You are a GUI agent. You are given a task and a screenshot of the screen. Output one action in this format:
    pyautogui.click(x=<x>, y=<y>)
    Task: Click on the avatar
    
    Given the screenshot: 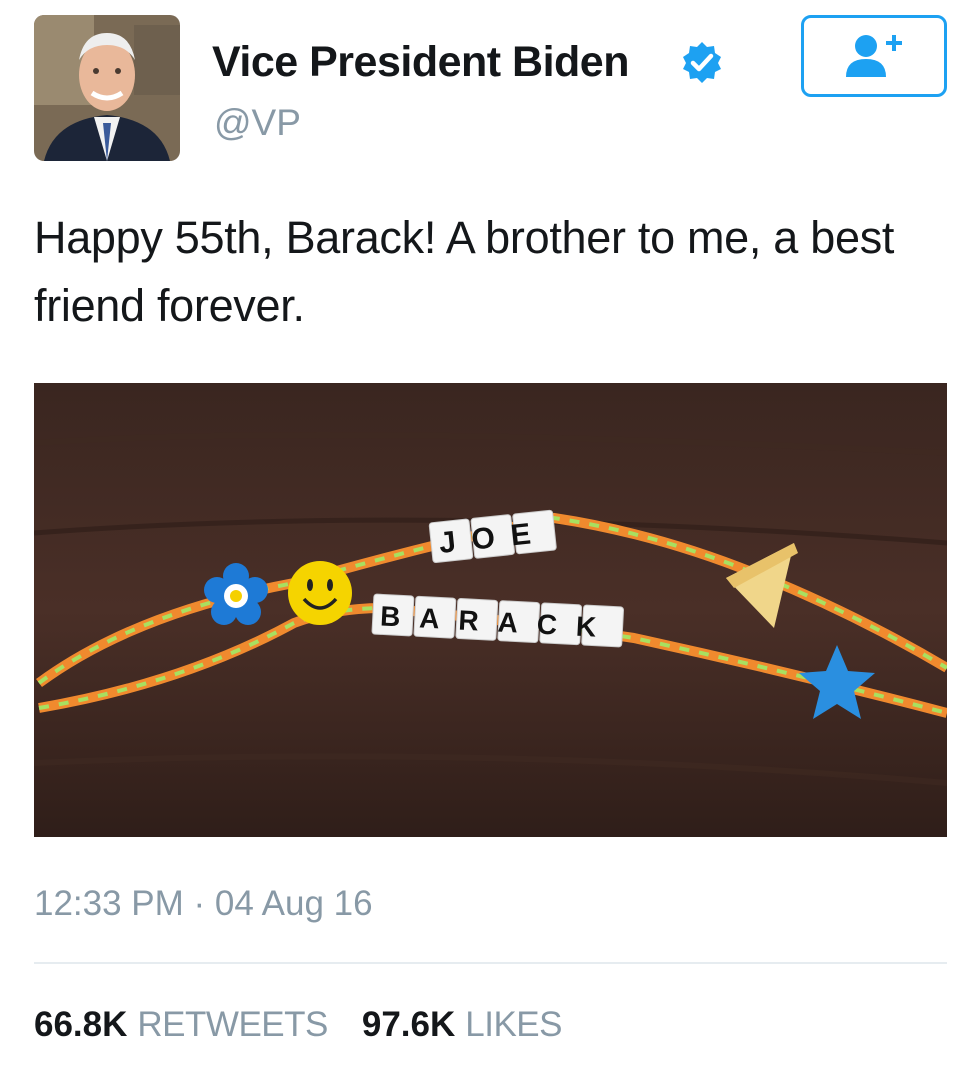 What is the action you would take?
    pyautogui.click(x=107, y=88)
    